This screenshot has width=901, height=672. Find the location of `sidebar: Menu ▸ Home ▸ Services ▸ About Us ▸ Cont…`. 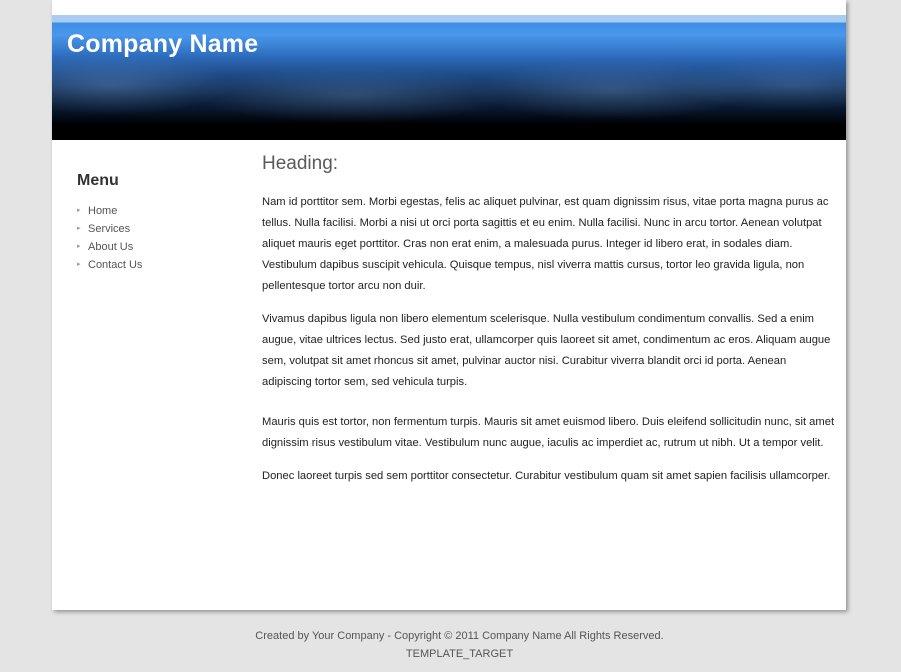

sidebar: Menu ▸ Home ▸ Services ▸ About Us ▸ Cont… is located at coordinates (162, 223).